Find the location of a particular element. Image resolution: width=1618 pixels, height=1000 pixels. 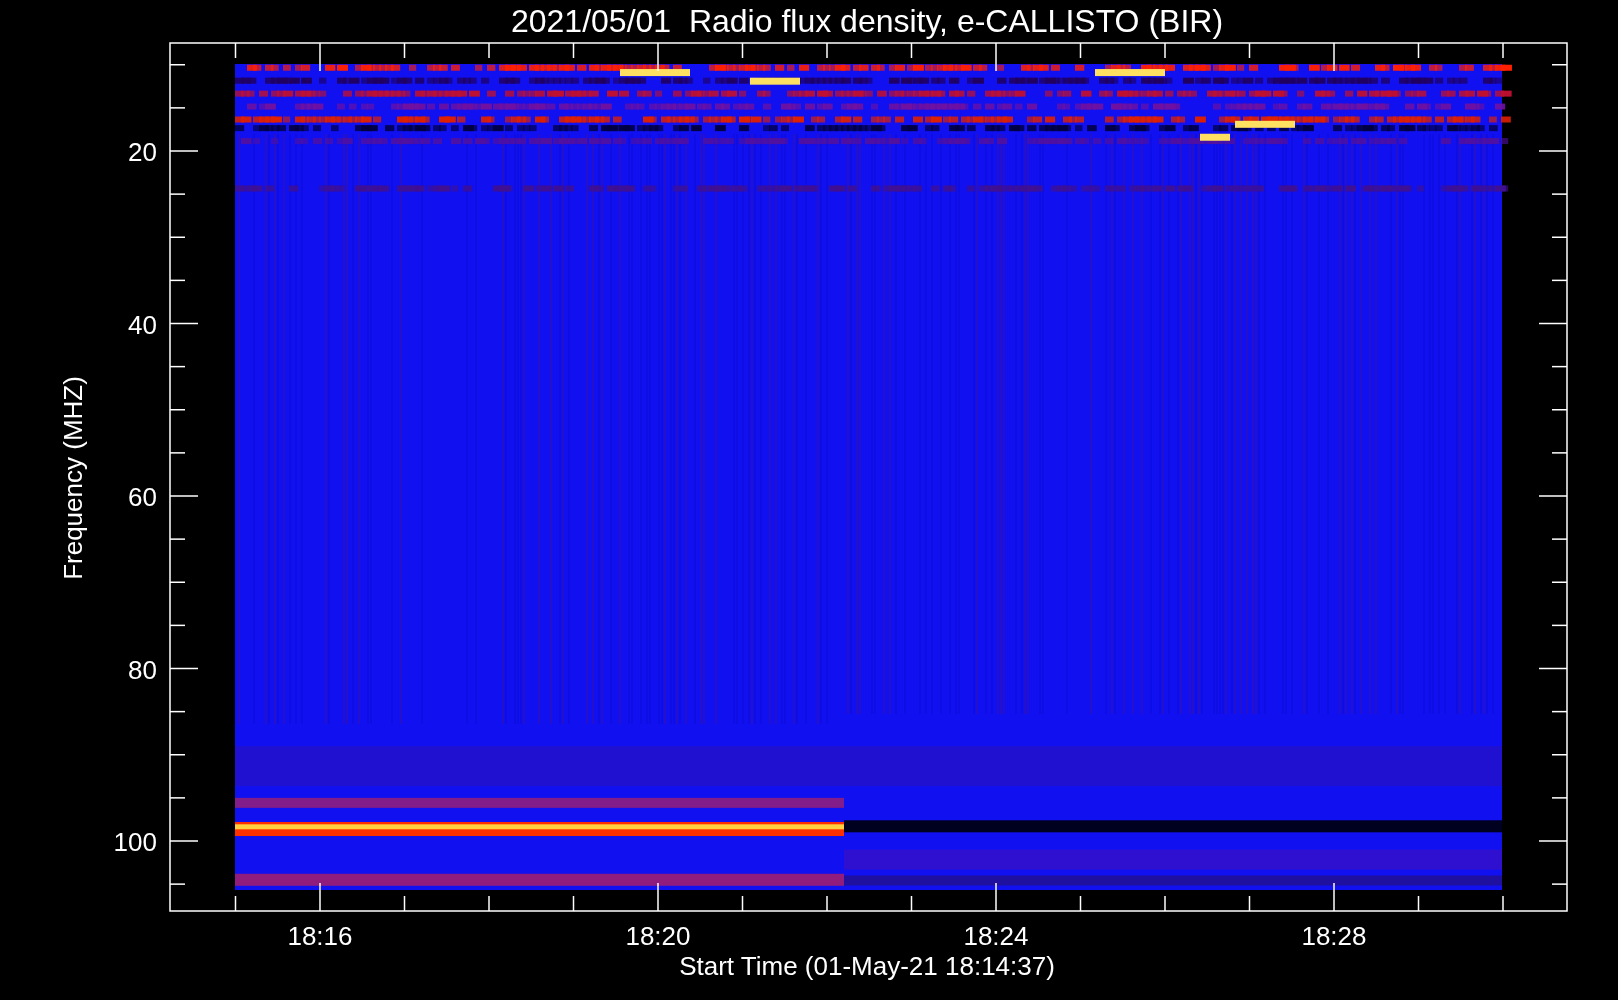

y-tick-label: 60 is located at coordinates (142, 497).